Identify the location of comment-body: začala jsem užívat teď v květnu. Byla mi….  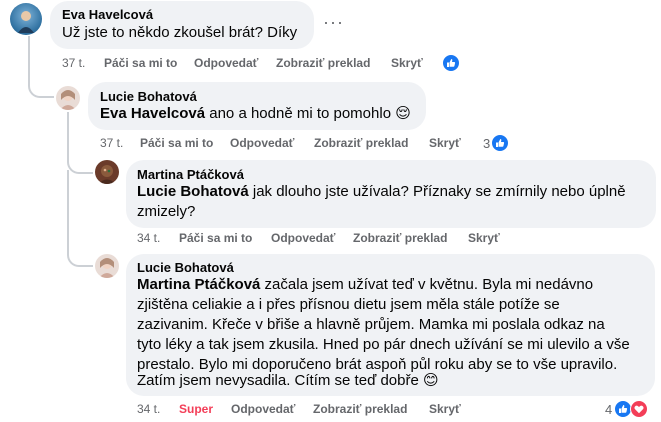
(427, 284).